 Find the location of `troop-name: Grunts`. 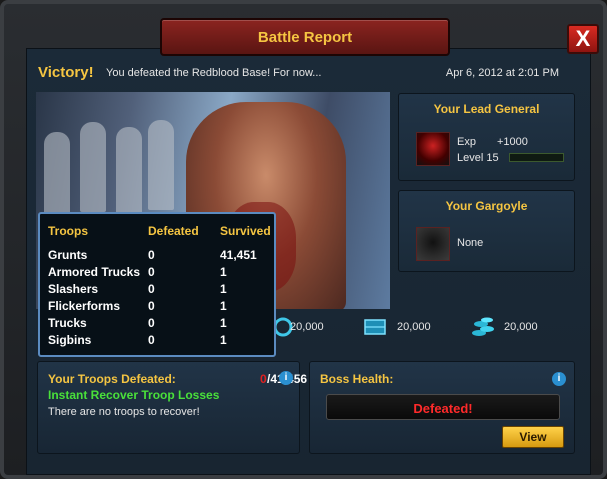

troop-name: Grunts is located at coordinates (68, 255).